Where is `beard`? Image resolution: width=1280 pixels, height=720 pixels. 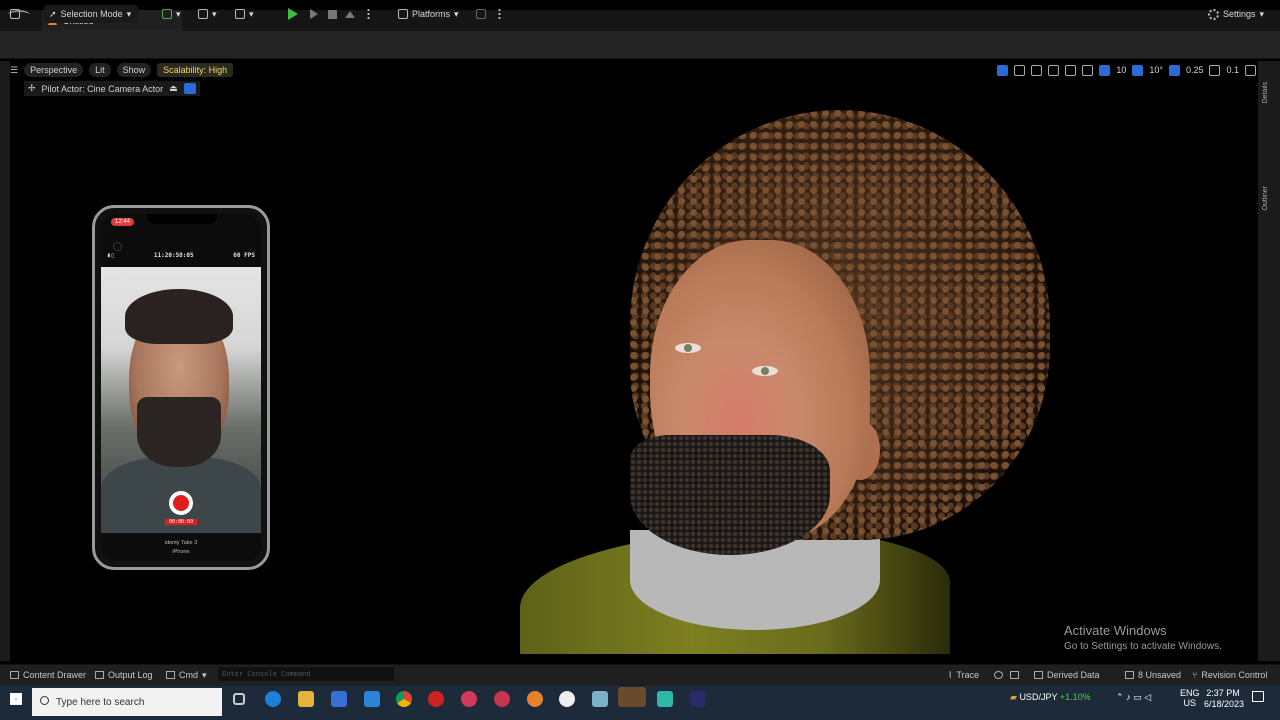
beard is located at coordinates (730, 495).